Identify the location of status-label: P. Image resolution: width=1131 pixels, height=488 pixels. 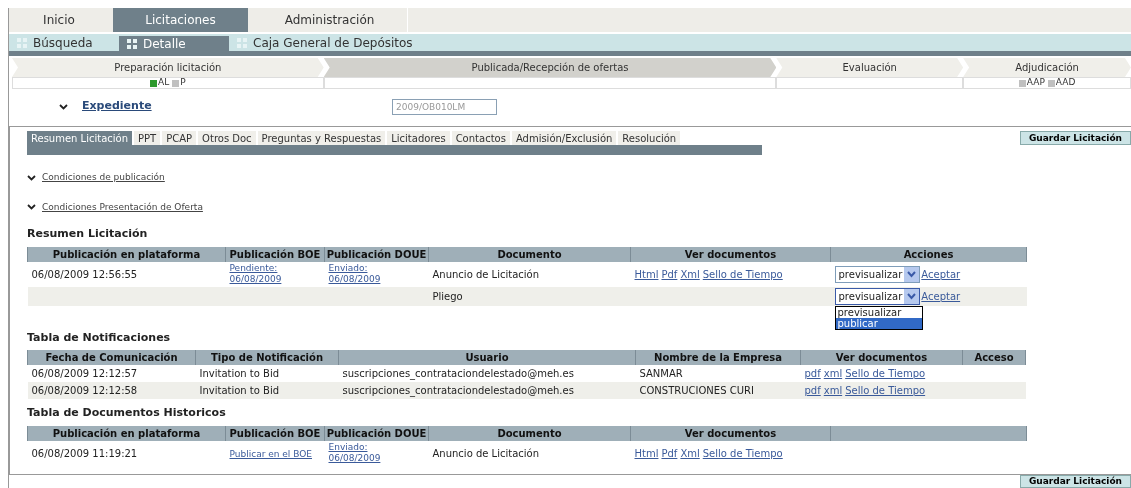
(183, 83).